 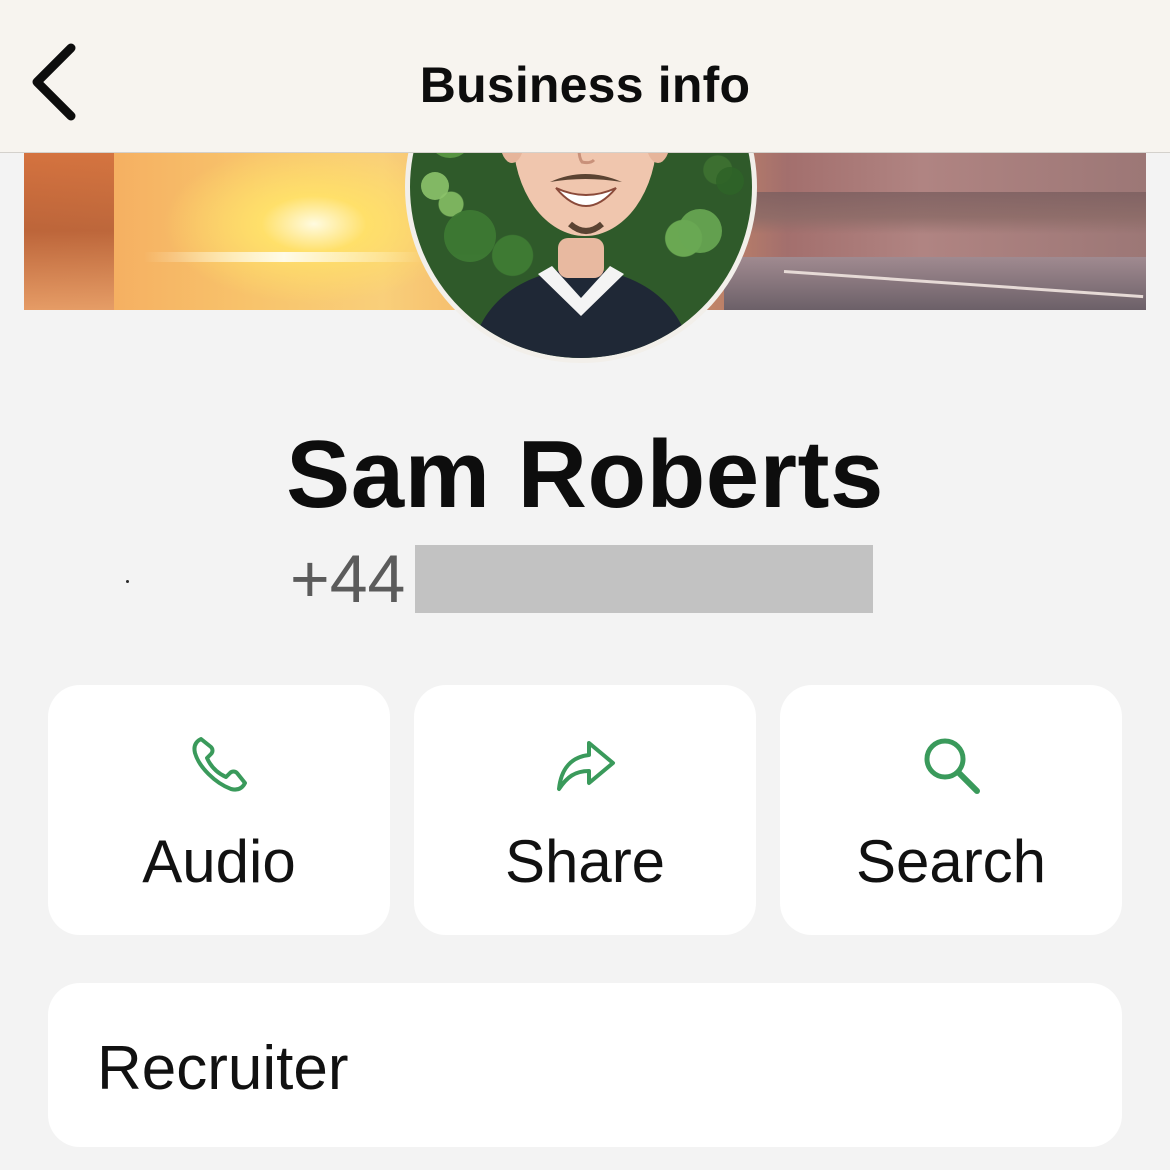 What do you see at coordinates (951, 810) in the screenshot?
I see `search-button: Search` at bounding box center [951, 810].